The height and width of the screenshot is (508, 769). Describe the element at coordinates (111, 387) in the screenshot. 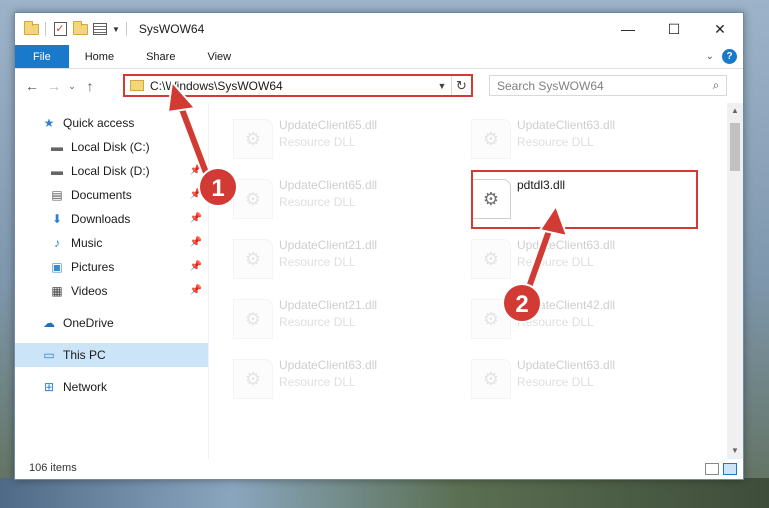

I see `sidebar-item-network: ⊞ Network` at that location.